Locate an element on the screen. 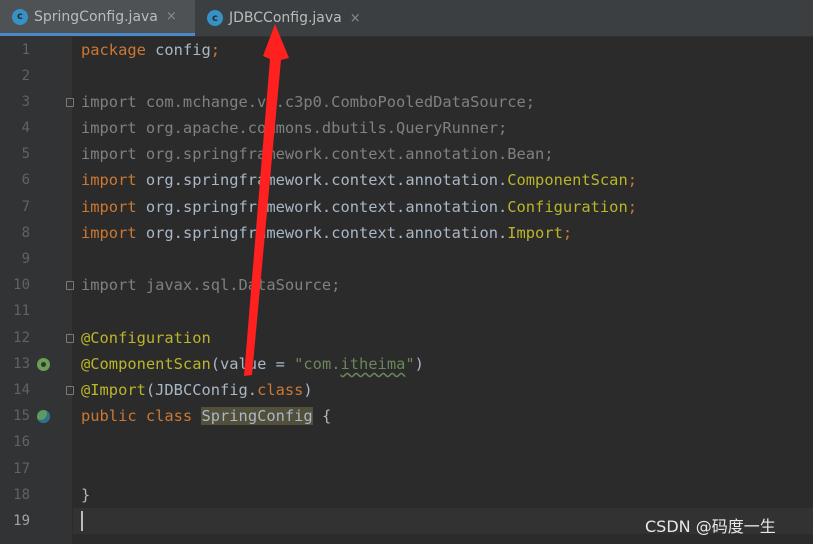 Image resolution: width=813 pixels, height=544 pixels. line-number: 3 is located at coordinates (25, 102).